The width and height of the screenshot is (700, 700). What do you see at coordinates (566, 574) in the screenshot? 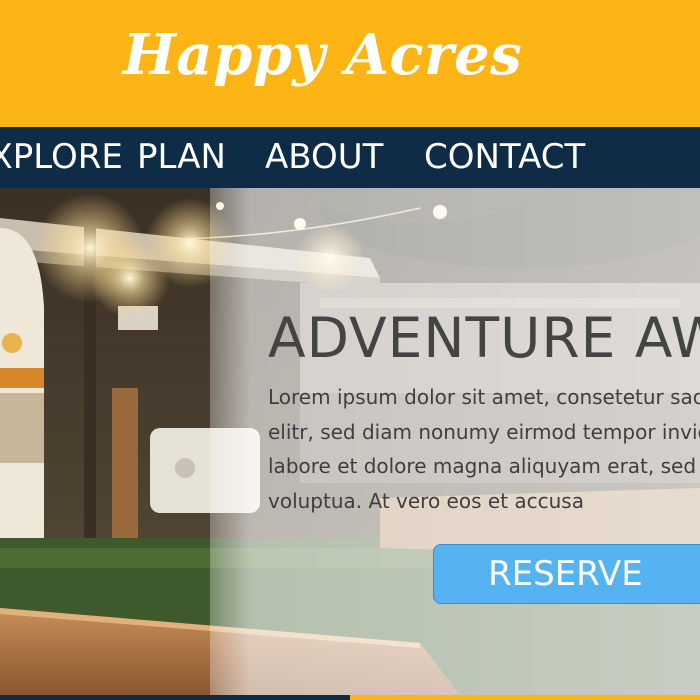
I see `reserve-button: RESERVE` at bounding box center [566, 574].